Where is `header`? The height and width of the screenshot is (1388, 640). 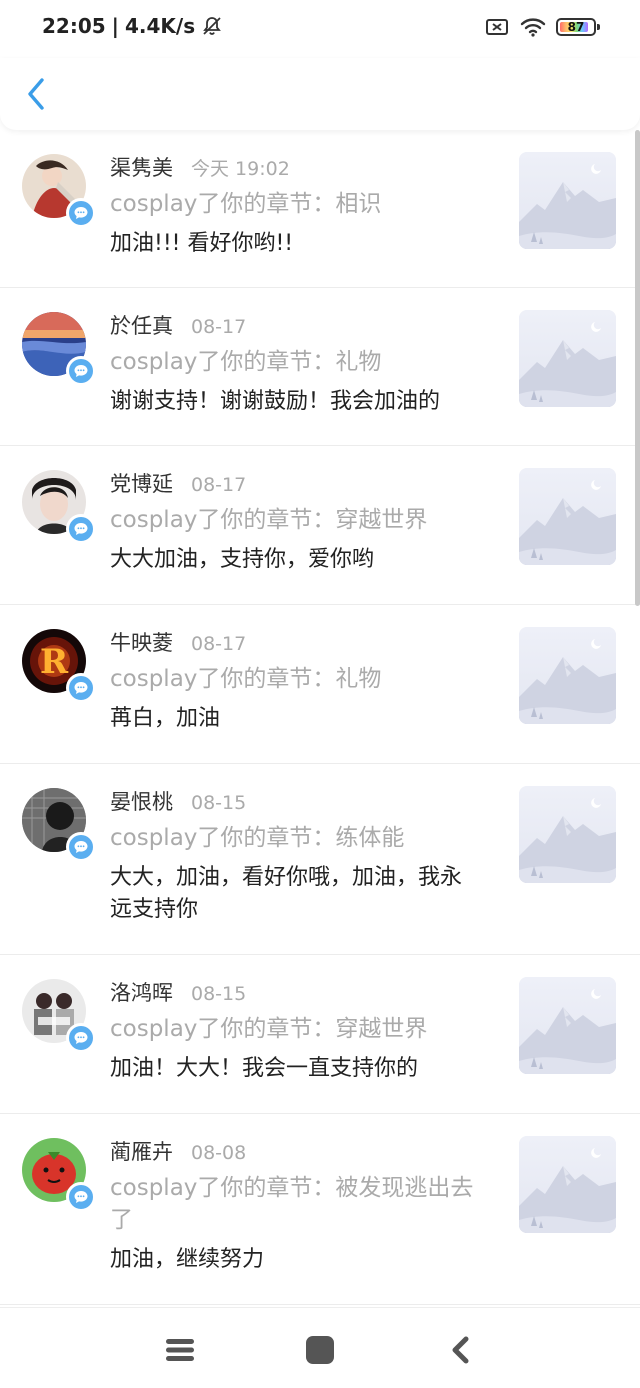 header is located at coordinates (320, 94).